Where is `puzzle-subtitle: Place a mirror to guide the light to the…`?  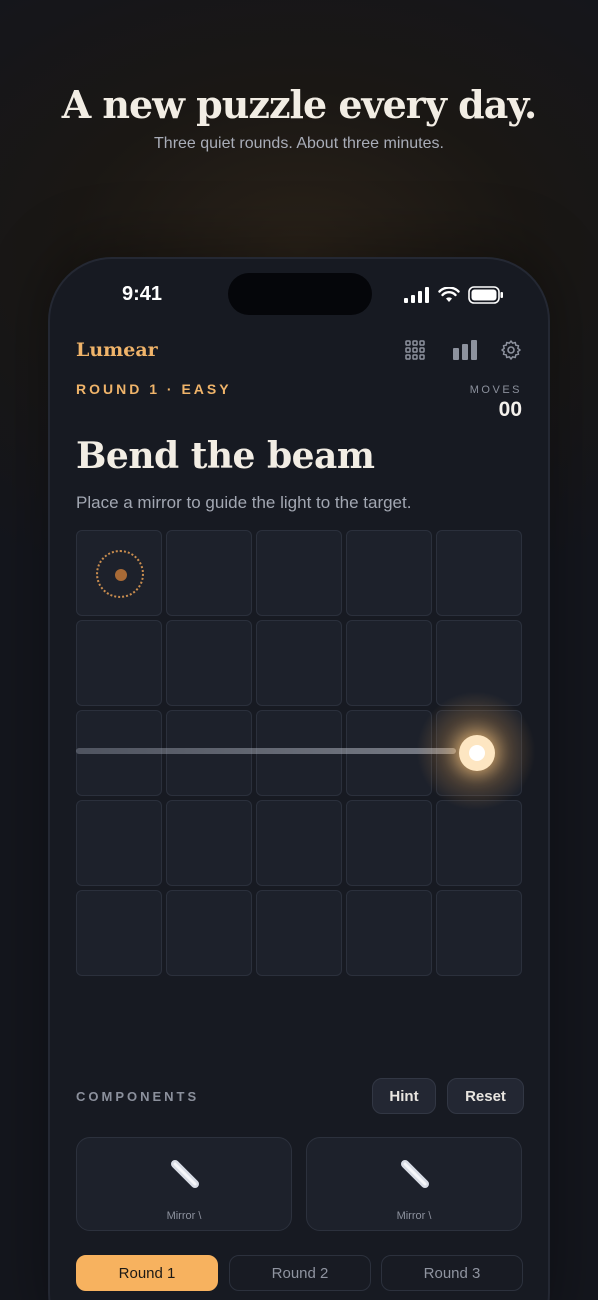
puzzle-subtitle: Place a mirror to guide the light to the… is located at coordinates (244, 502).